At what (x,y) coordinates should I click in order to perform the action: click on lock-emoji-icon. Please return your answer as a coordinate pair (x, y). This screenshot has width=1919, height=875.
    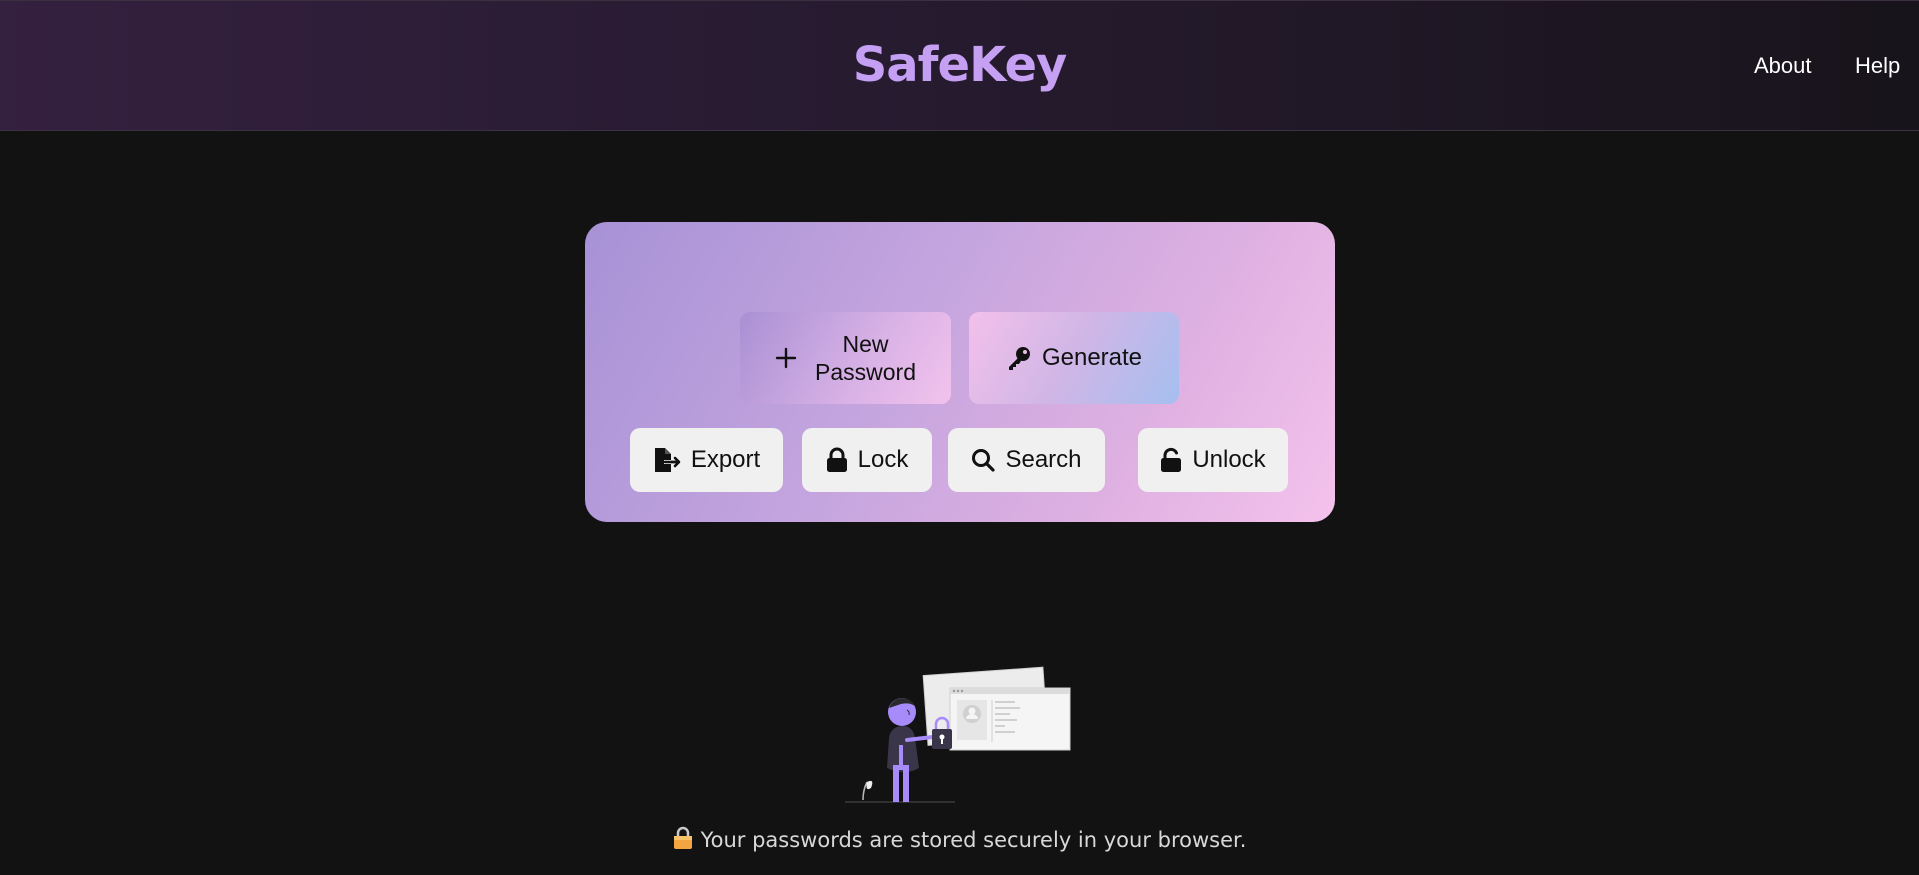
    Looking at the image, I should click on (683, 840).